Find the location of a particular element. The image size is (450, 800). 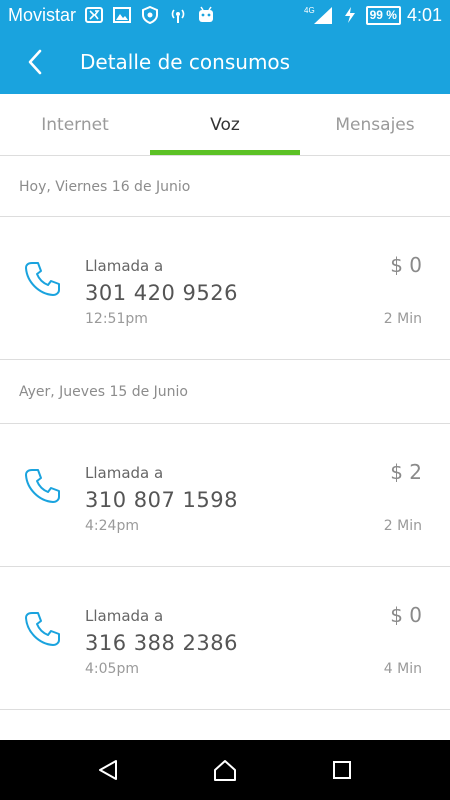

android-icon is located at coordinates (206, 15).